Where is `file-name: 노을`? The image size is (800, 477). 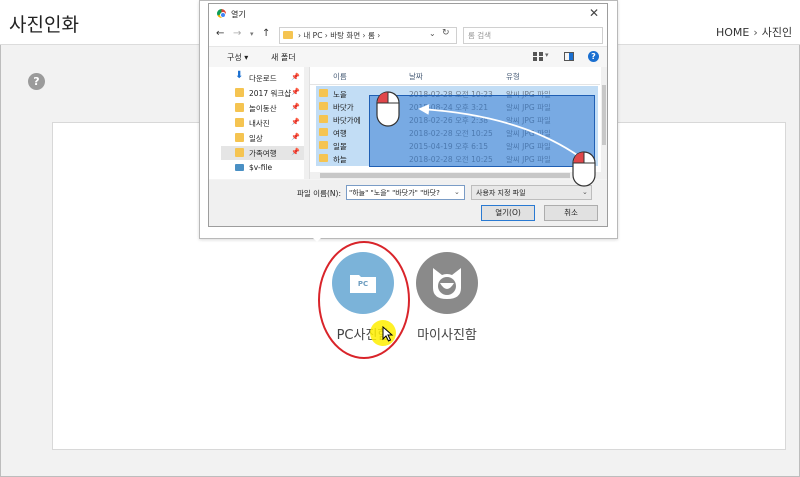 file-name: 노을 is located at coordinates (340, 94).